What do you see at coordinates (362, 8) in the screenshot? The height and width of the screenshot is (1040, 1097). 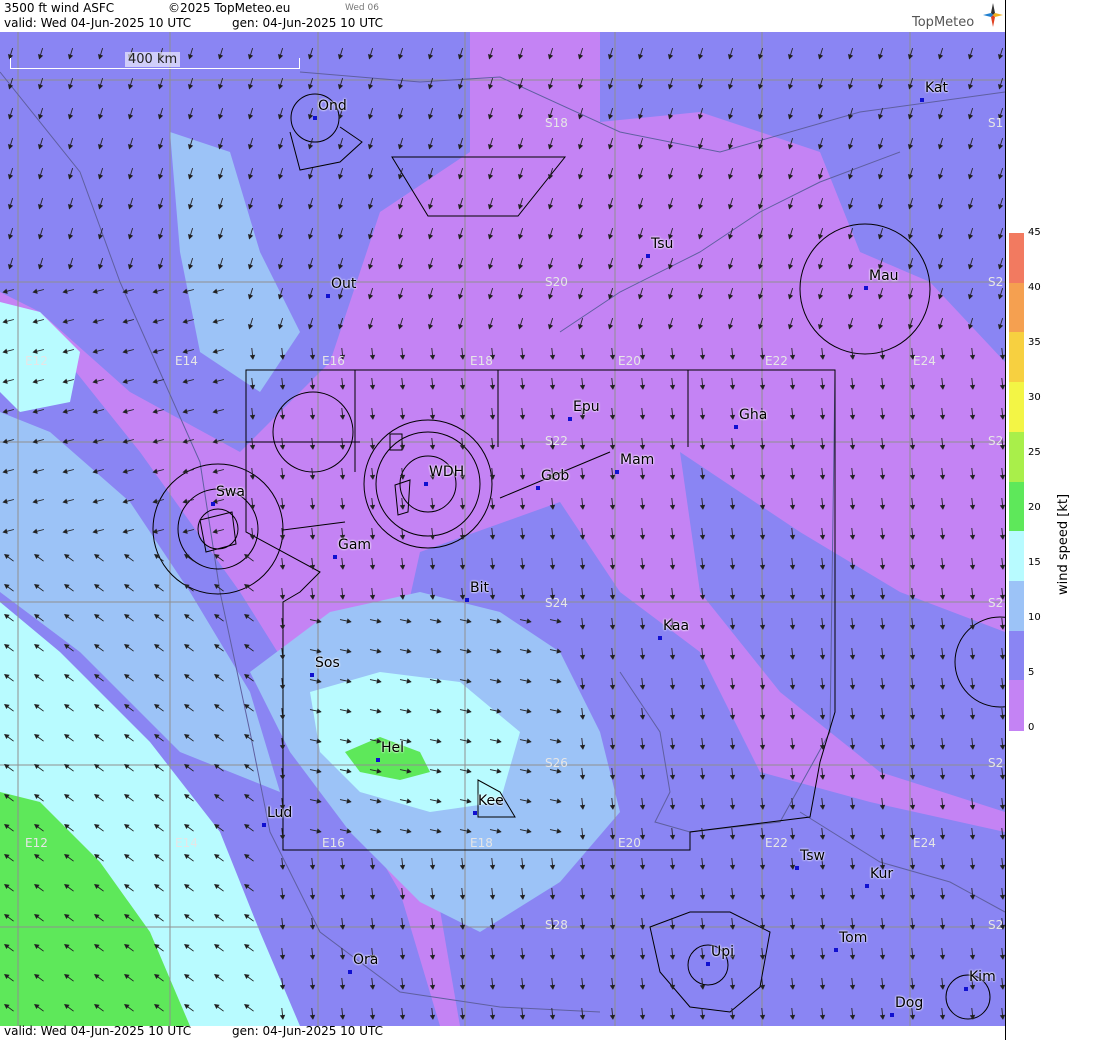 I see `day-tab: Wed 06` at bounding box center [362, 8].